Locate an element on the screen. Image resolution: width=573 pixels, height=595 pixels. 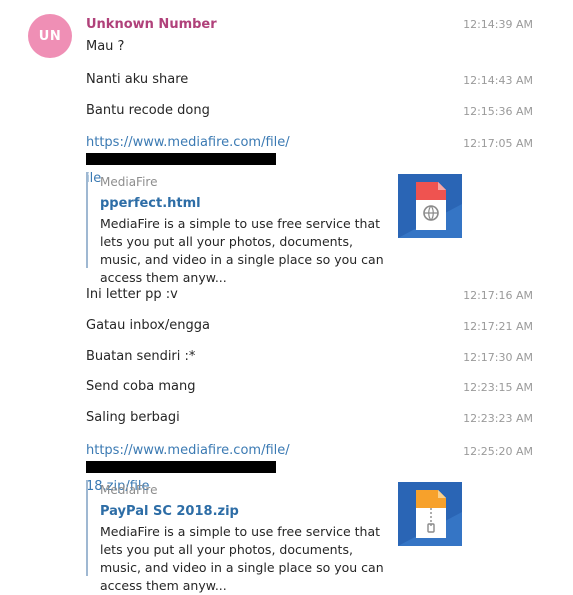
html-file-icon is located at coordinates (430, 206).